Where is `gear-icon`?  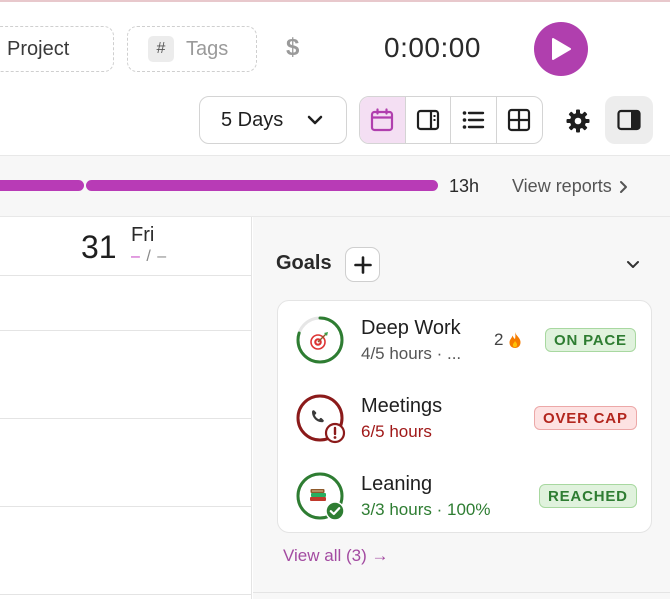
gear-icon is located at coordinates (578, 121).